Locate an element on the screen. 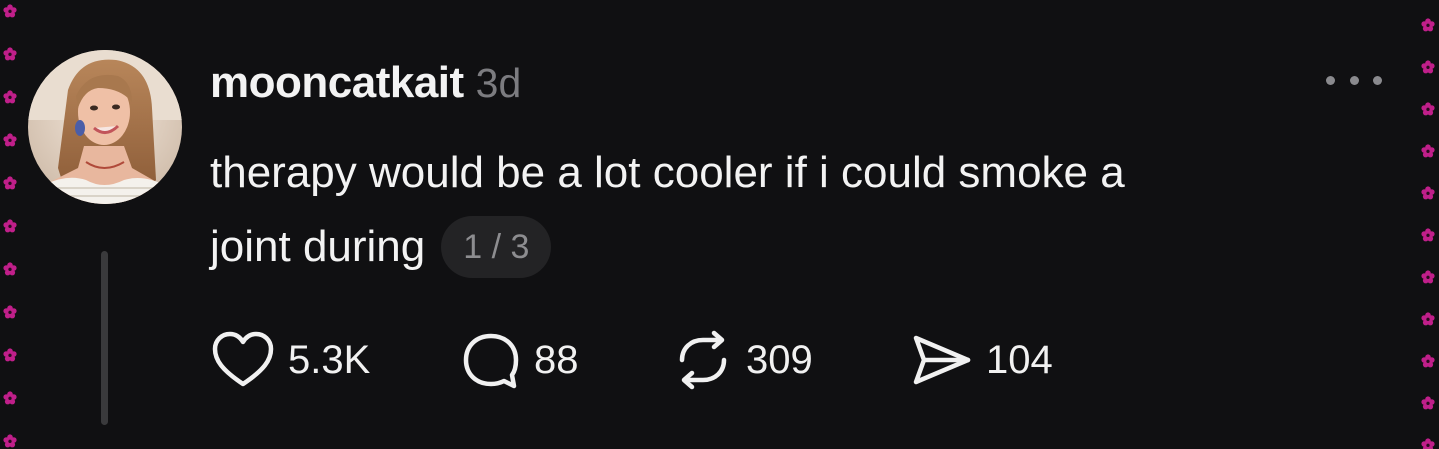  post-header: mooncatkait 3d is located at coordinates (365, 85).